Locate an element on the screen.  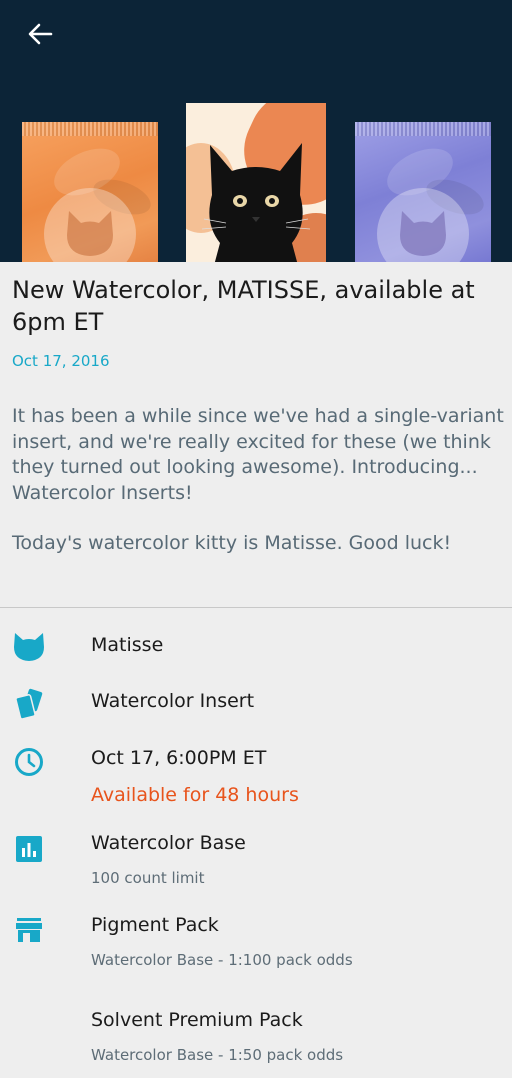
arrow-left-icon is located at coordinates (40, 34).